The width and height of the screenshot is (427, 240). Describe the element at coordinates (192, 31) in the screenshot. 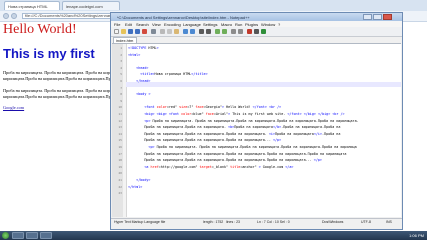

I see `redo-icon` at that location.